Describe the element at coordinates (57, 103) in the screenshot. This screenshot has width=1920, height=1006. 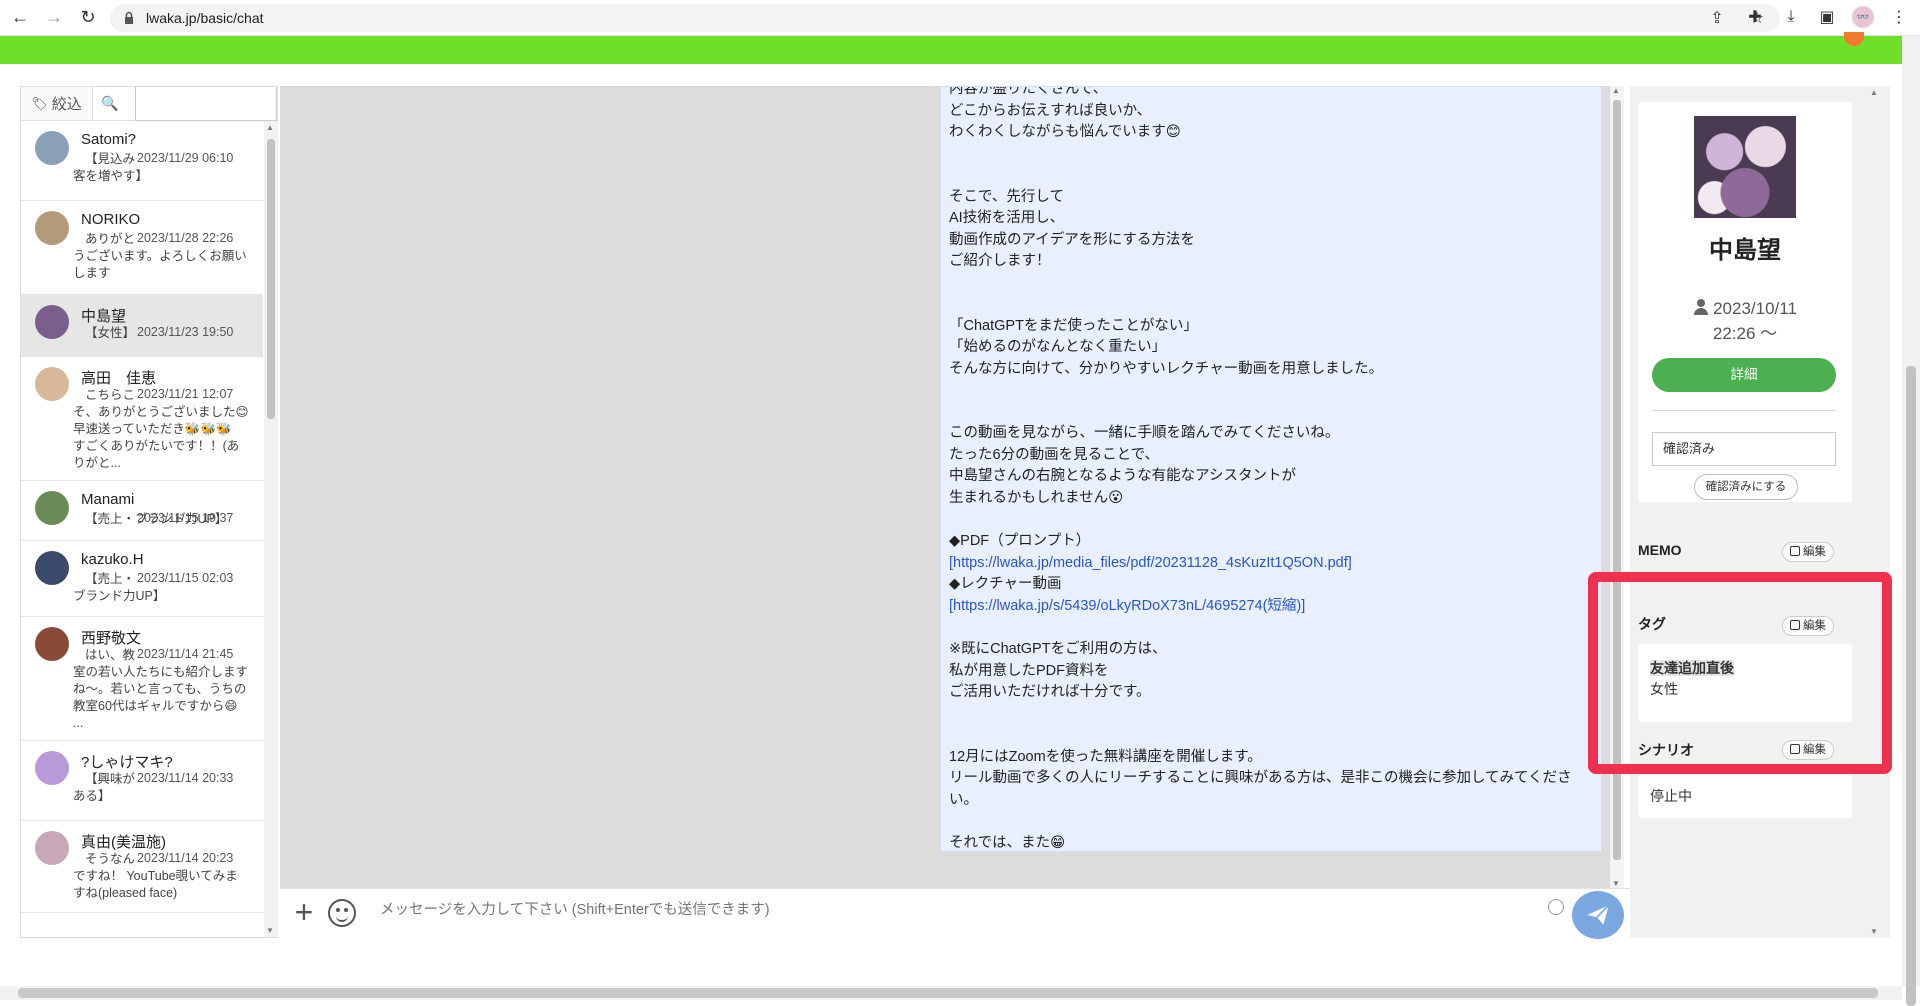
I see `filter-button: 🏷 絞込` at that location.